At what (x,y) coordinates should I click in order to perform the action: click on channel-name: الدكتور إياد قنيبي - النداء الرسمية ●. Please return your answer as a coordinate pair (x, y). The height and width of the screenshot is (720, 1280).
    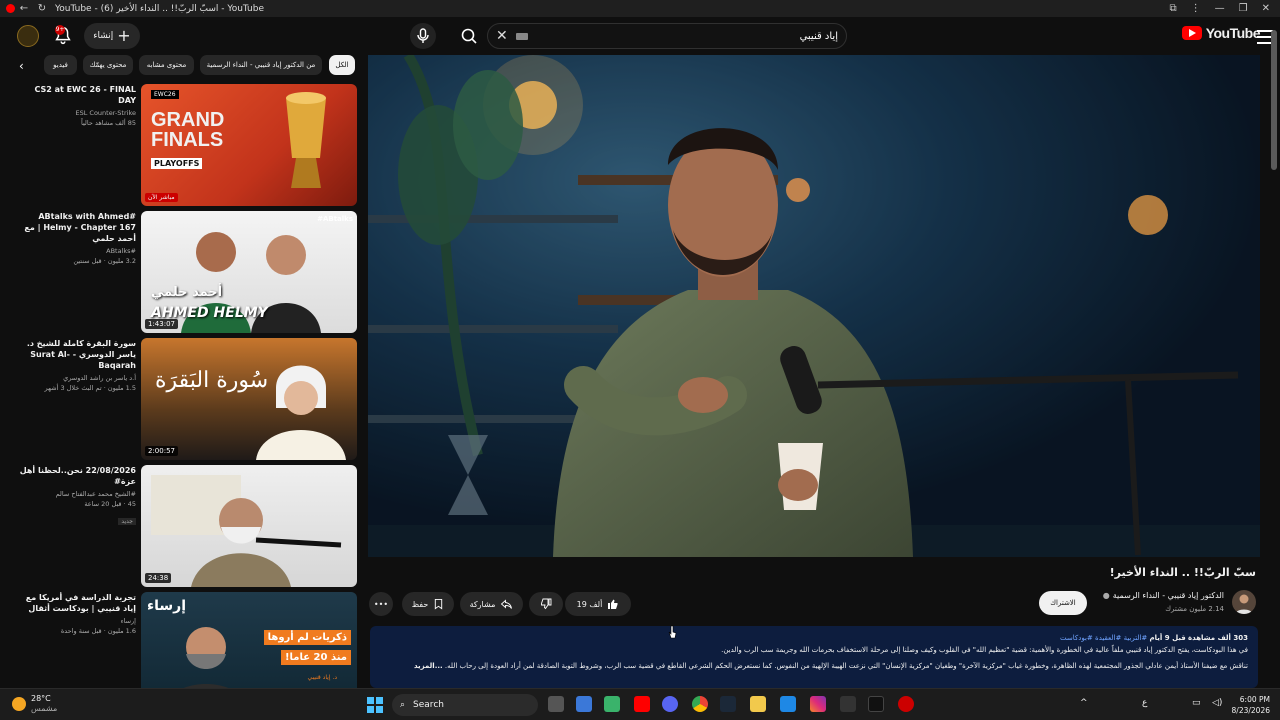
    Looking at the image, I should click on (1163, 595).